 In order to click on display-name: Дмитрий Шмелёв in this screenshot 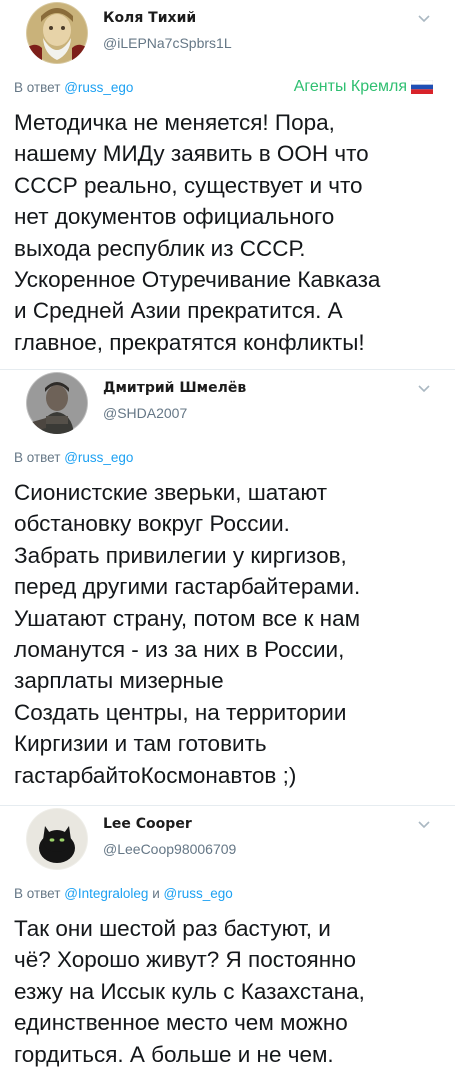, I will do `click(174, 388)`.